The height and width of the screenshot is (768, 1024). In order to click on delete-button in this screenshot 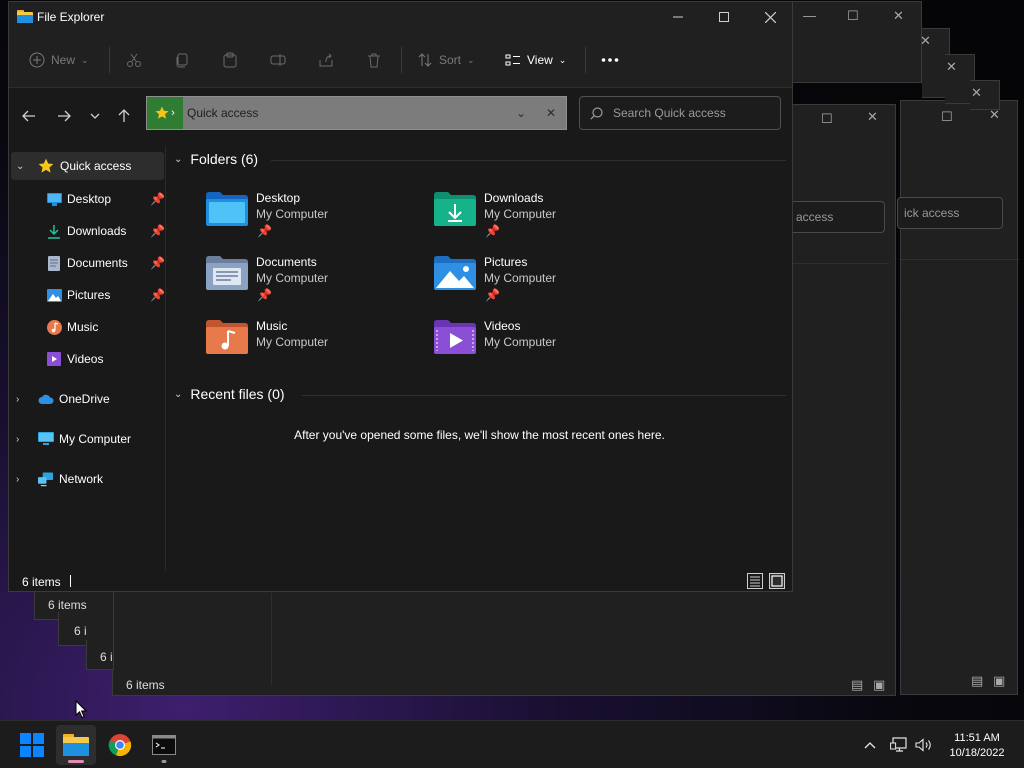, I will do `click(374, 60)`.